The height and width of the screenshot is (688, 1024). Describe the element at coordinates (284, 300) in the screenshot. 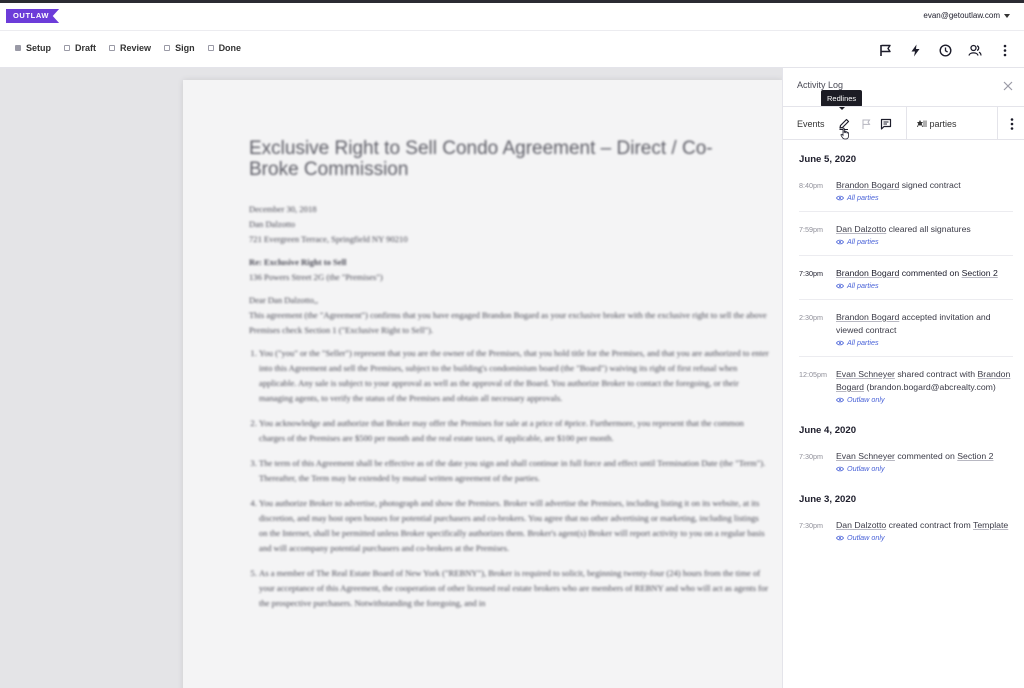

I see `document-salutation: Dear Dan Dalzotto,,` at that location.